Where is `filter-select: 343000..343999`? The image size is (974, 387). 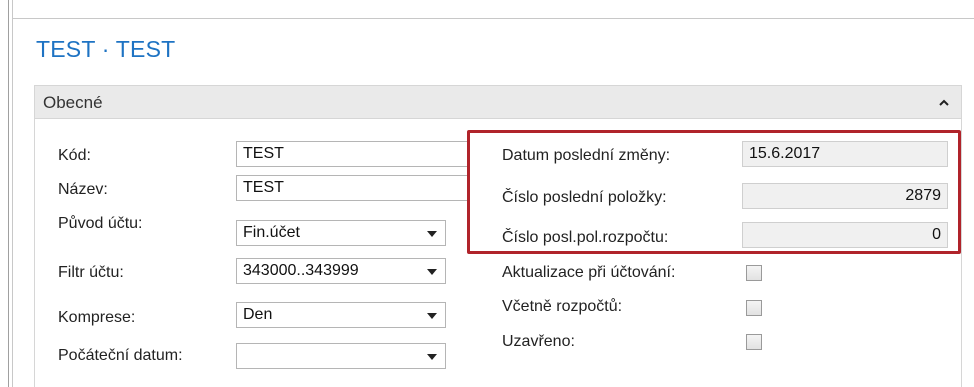 filter-select: 343000..343999 is located at coordinates (341, 271).